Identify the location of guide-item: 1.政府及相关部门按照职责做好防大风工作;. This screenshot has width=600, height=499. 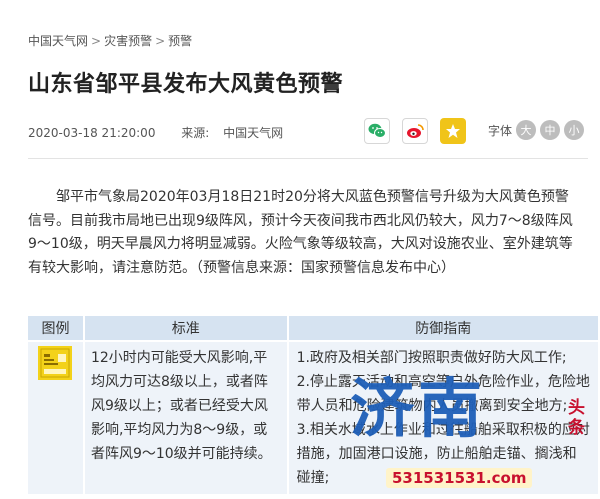
(431, 358).